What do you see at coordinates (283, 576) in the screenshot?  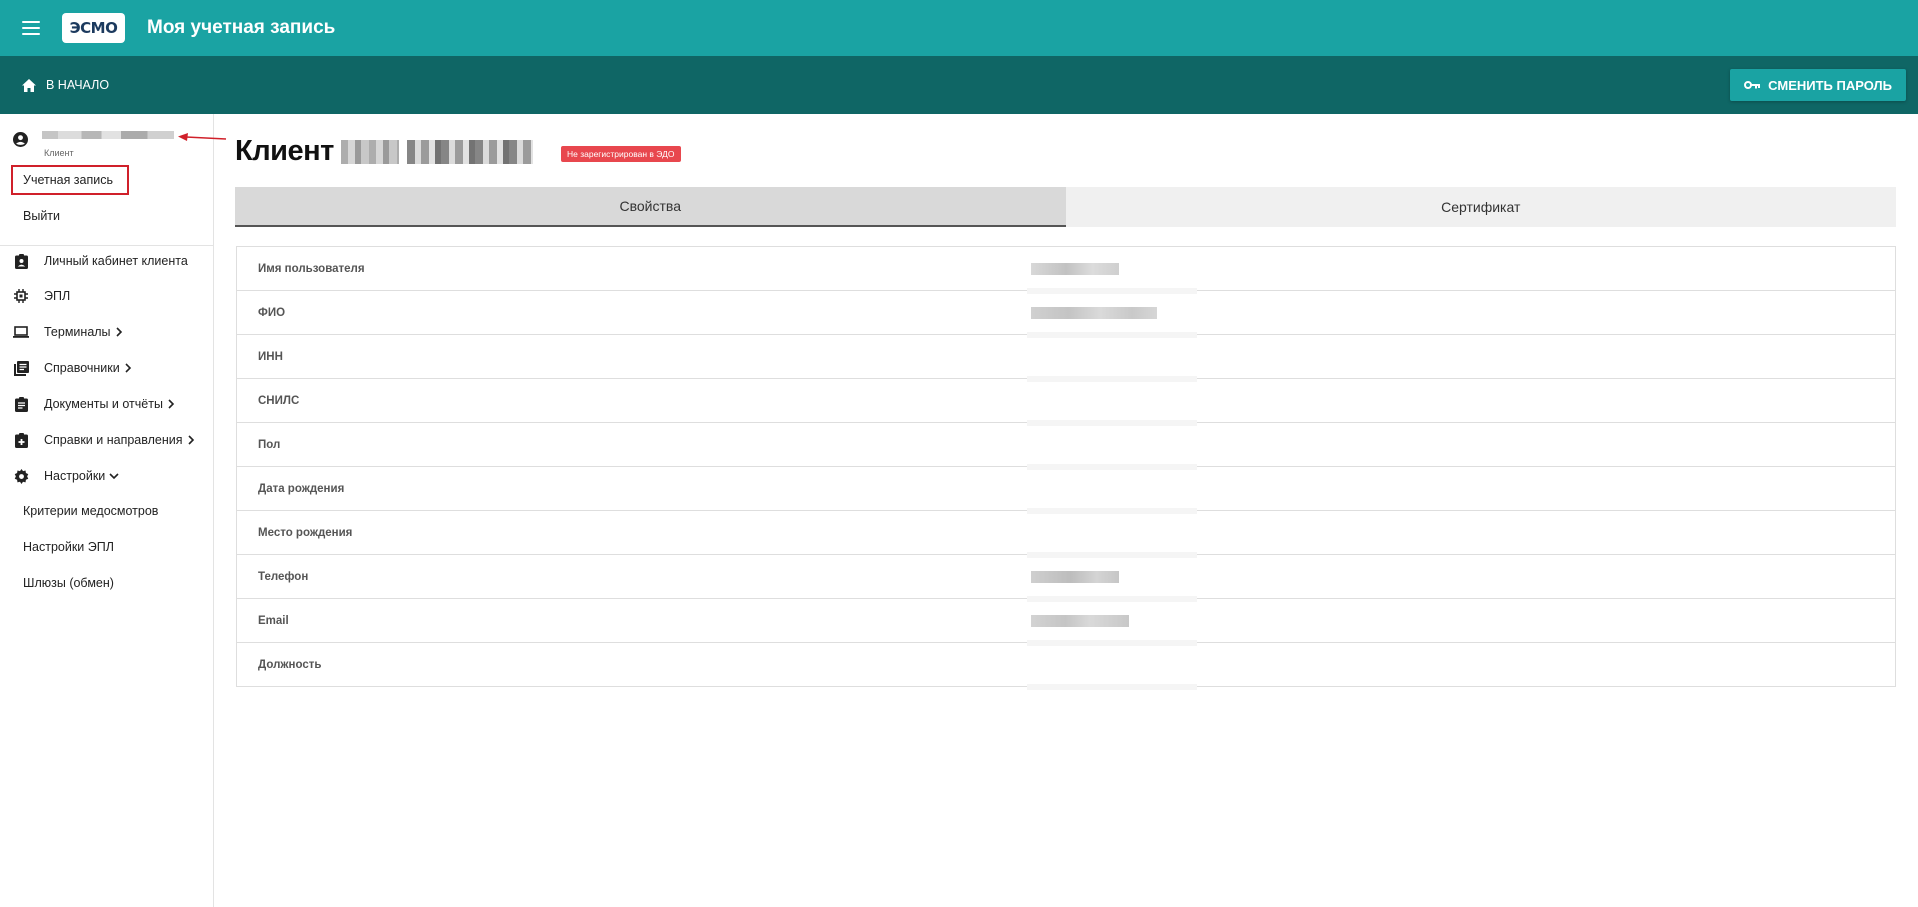 I see `property-label: Телефон` at bounding box center [283, 576].